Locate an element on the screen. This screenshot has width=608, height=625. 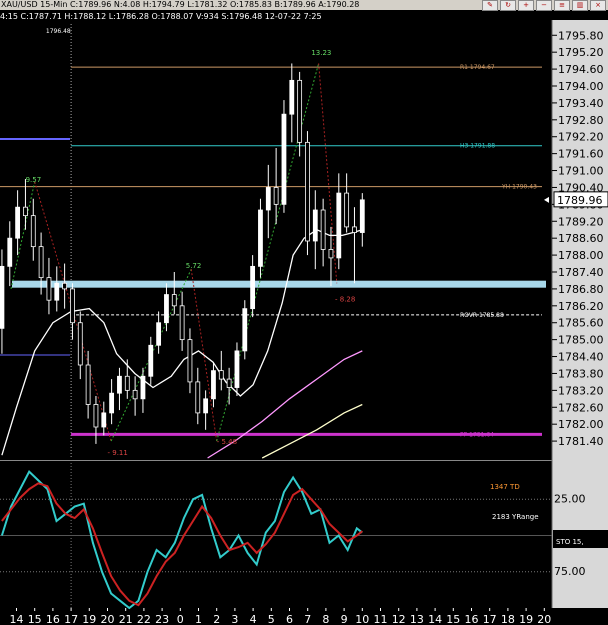
price-tick-label: 1792.20 is located at coordinates (581, 137).